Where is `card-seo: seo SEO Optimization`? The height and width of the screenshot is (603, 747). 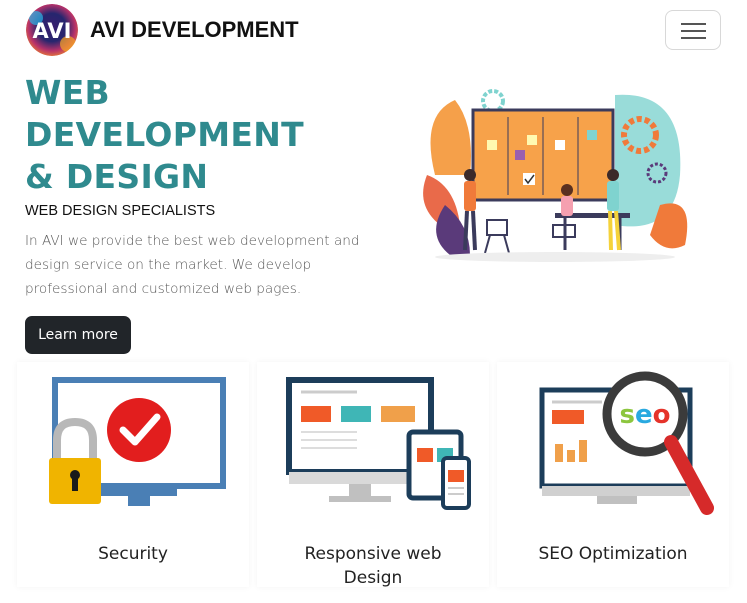
card-seo: seo SEO Optimization is located at coordinates (613, 474).